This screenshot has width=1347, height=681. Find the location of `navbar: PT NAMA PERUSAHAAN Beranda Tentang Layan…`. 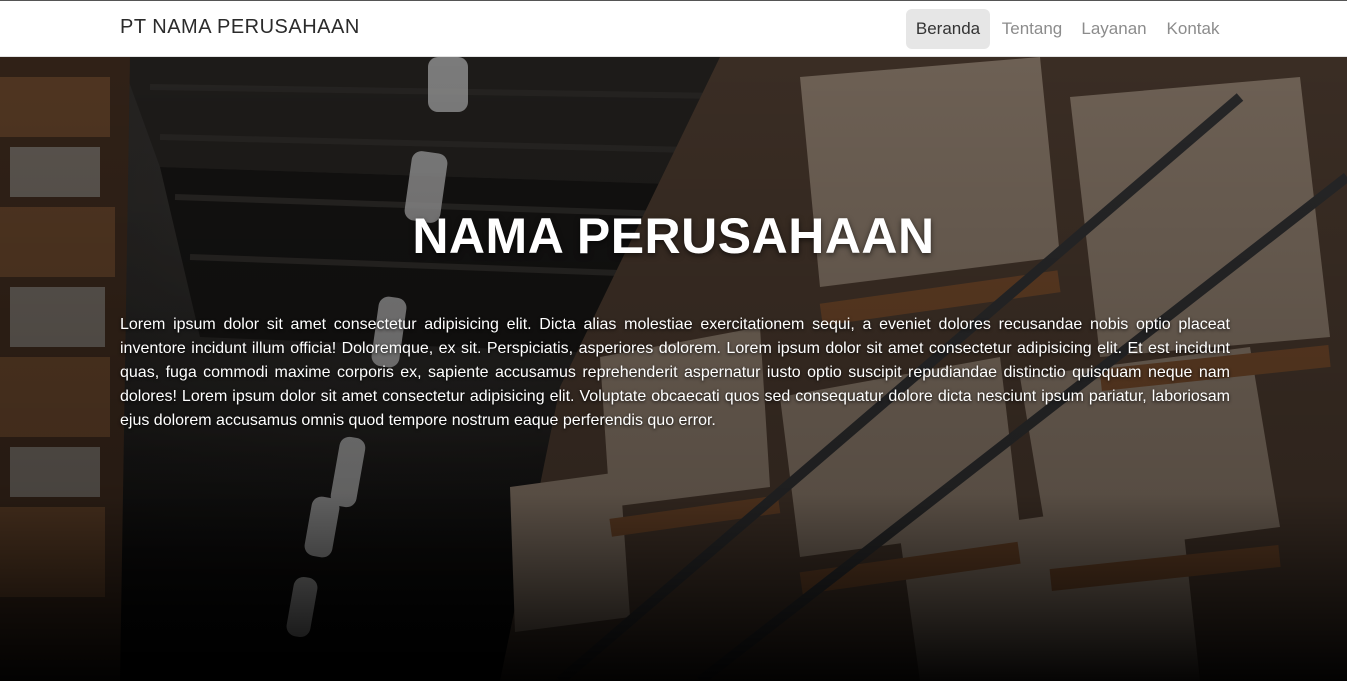

navbar: PT NAMA PERUSAHAAN Beranda Tentang Layan… is located at coordinates (673, 29).